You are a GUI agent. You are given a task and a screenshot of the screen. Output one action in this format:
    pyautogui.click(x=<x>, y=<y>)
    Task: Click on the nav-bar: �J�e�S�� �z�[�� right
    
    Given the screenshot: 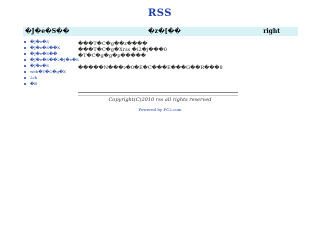 What is the action you would take?
    pyautogui.click(x=160, y=31)
    